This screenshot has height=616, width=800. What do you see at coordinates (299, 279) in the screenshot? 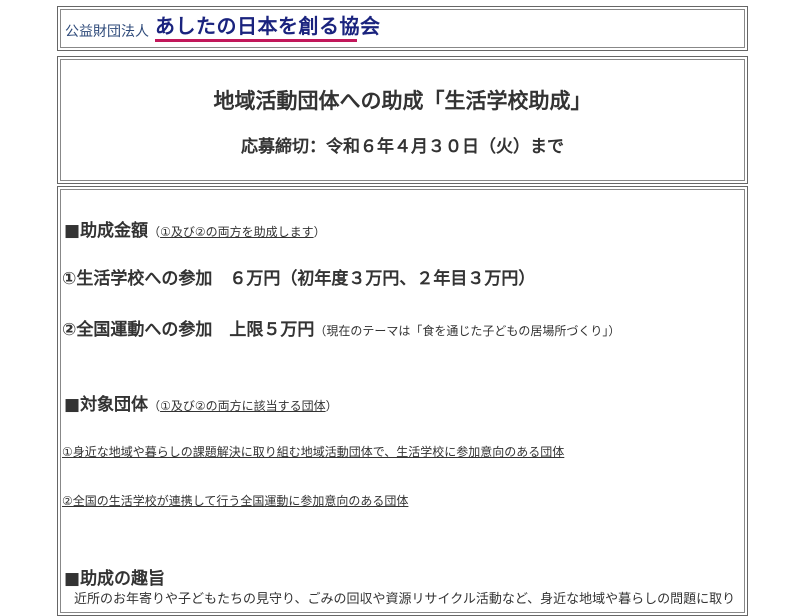
I see `grant-item-1: ①生活学校への参加 ６万円（初年度３万円、２年目３万円）` at bounding box center [299, 279].